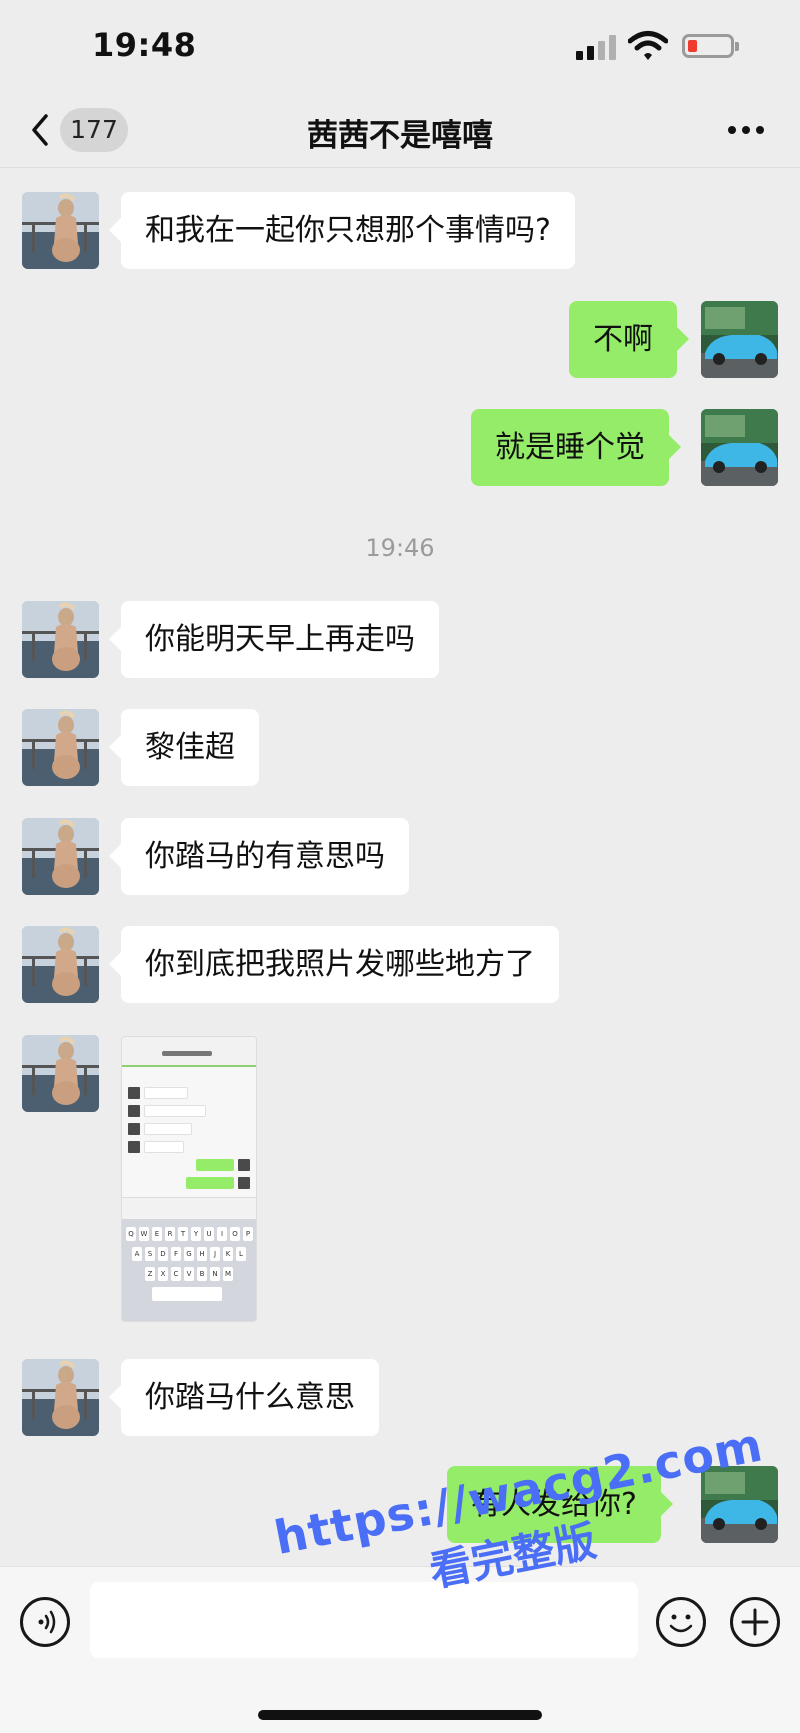  What do you see at coordinates (274, 639) in the screenshot?
I see `incoming-message-bubble: 你能明天早上再走吗` at bounding box center [274, 639].